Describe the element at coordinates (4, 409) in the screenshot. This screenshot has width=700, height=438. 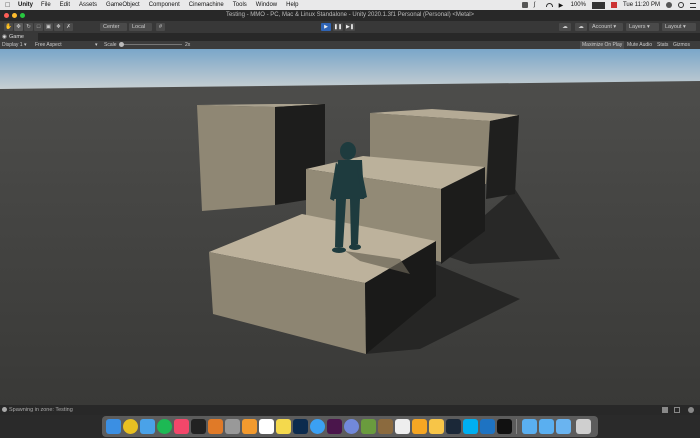
I see `status-info-icon` at that location.